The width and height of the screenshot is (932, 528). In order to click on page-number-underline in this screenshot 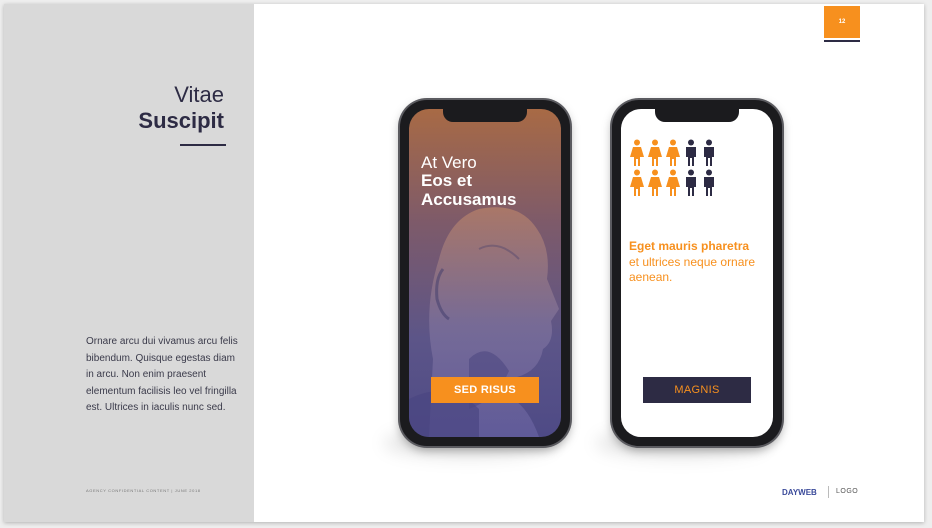, I will do `click(842, 41)`.